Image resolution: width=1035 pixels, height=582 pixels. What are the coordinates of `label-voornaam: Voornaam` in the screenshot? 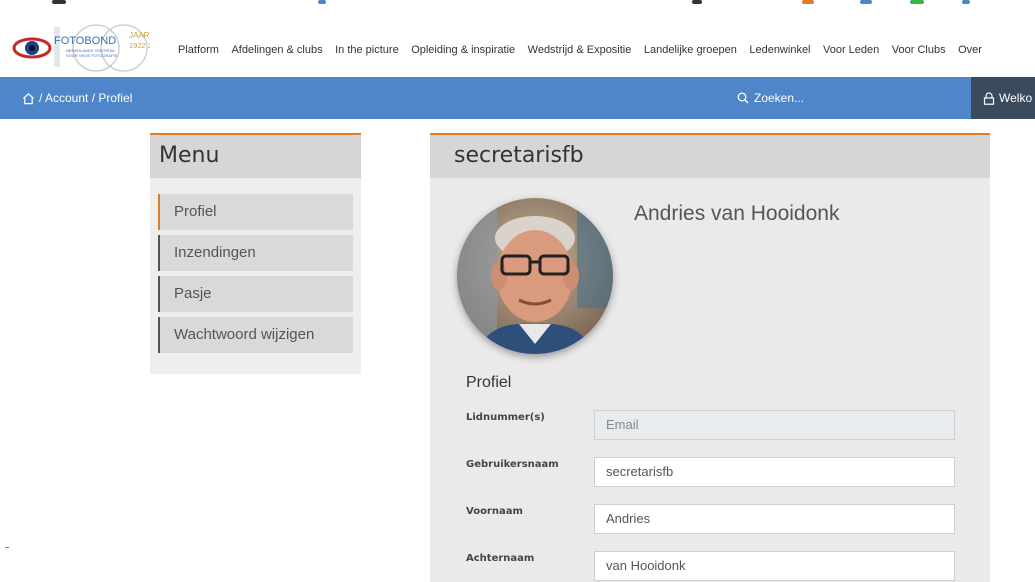 It's located at (494, 511).